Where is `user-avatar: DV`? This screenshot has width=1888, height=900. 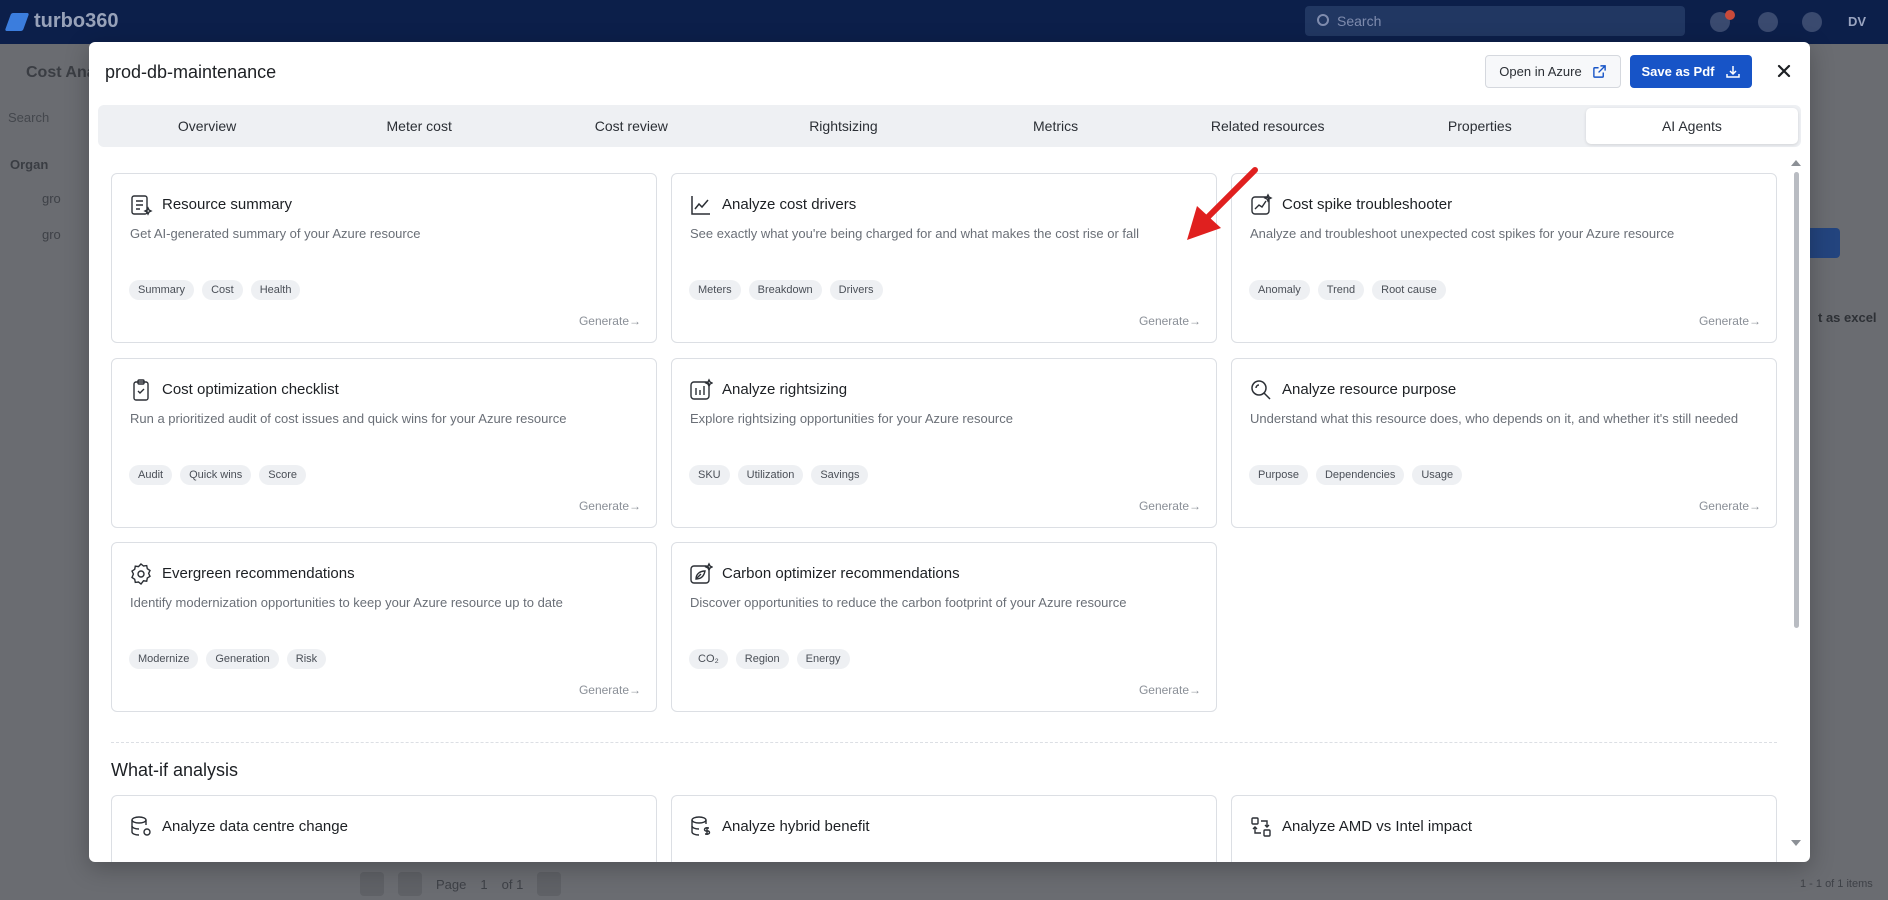
user-avatar: DV is located at coordinates (1857, 21).